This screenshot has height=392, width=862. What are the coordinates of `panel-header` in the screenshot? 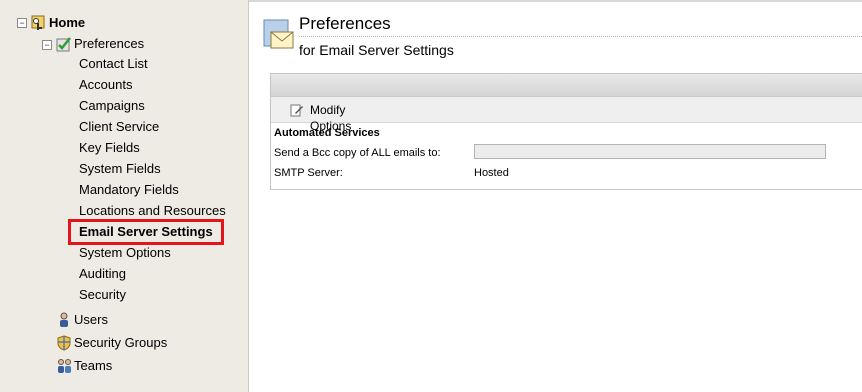 It's located at (566, 85).